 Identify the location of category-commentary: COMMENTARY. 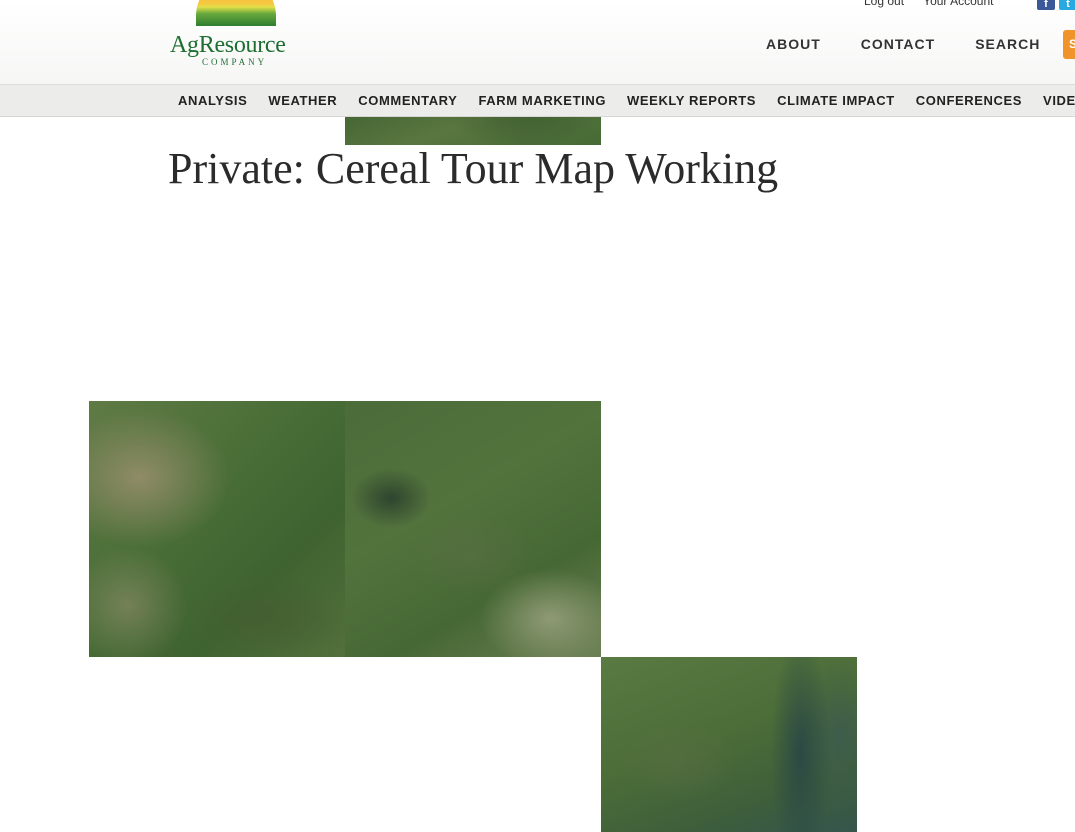
(407, 100).